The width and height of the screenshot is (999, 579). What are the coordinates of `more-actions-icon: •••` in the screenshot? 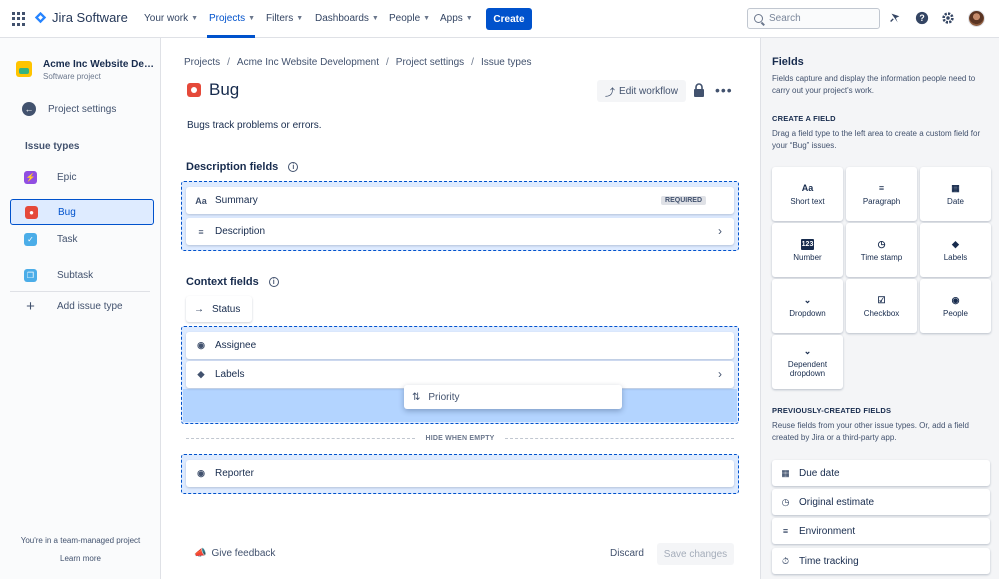 It's located at (724, 90).